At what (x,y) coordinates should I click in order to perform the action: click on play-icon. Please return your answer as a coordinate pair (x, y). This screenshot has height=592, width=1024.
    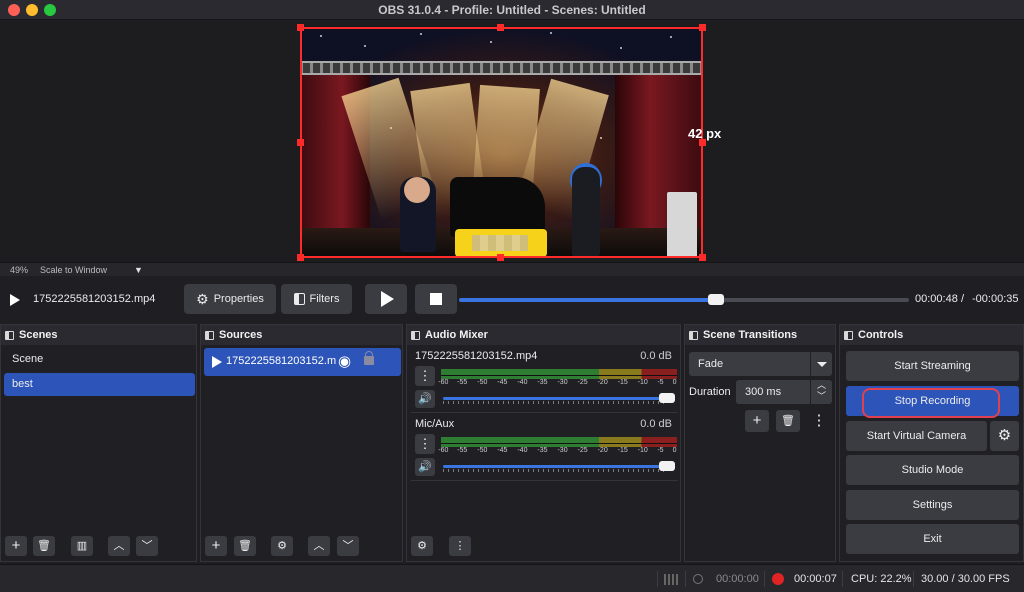
    Looking at the image, I should click on (387, 299).